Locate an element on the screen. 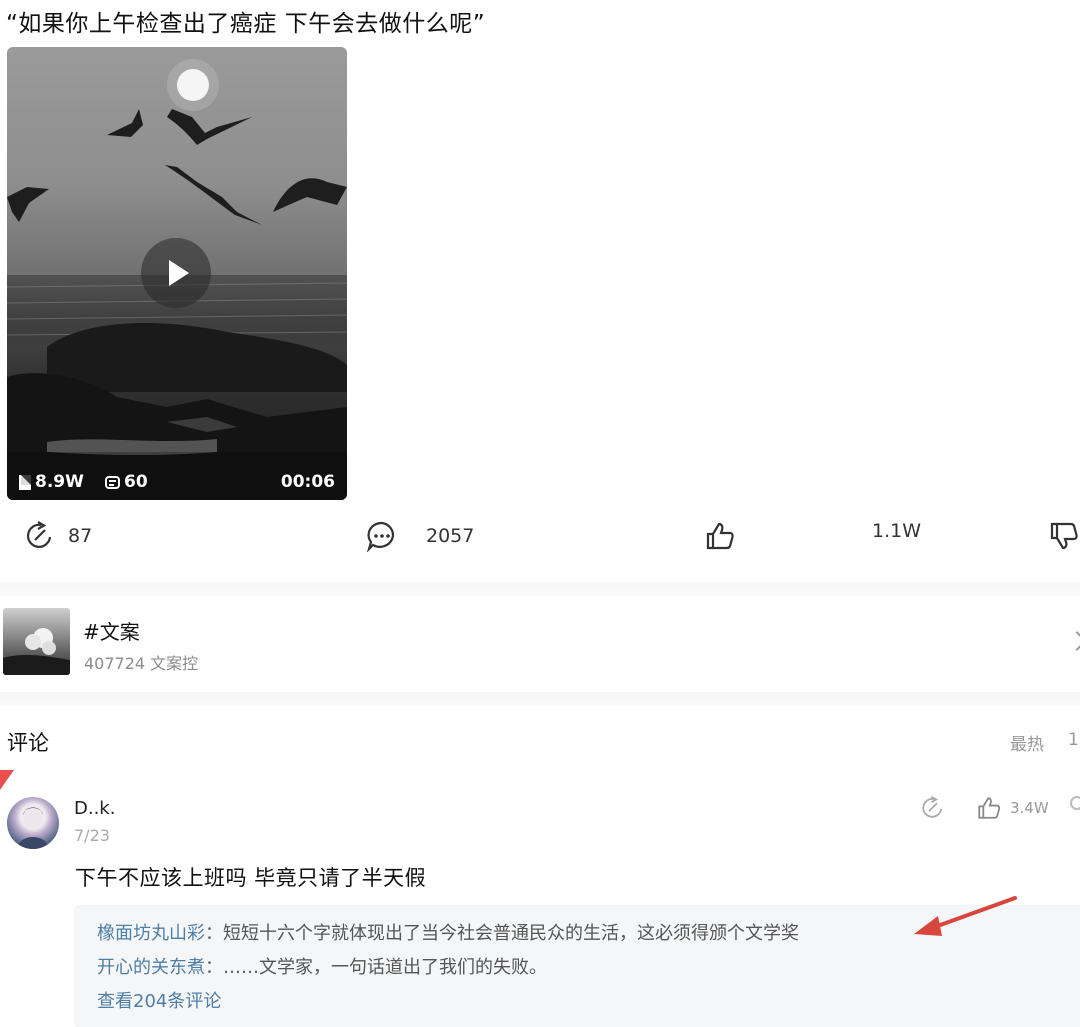  topic-thumbnail is located at coordinates (36, 641).